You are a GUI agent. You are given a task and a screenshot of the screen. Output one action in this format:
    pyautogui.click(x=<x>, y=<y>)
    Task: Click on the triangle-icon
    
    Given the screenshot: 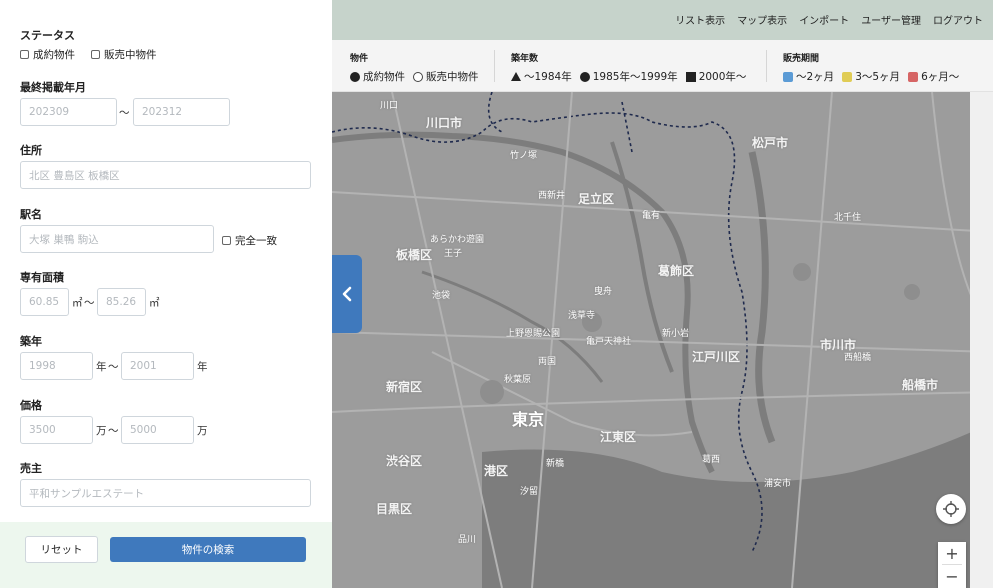 What is the action you would take?
    pyautogui.click(x=516, y=76)
    